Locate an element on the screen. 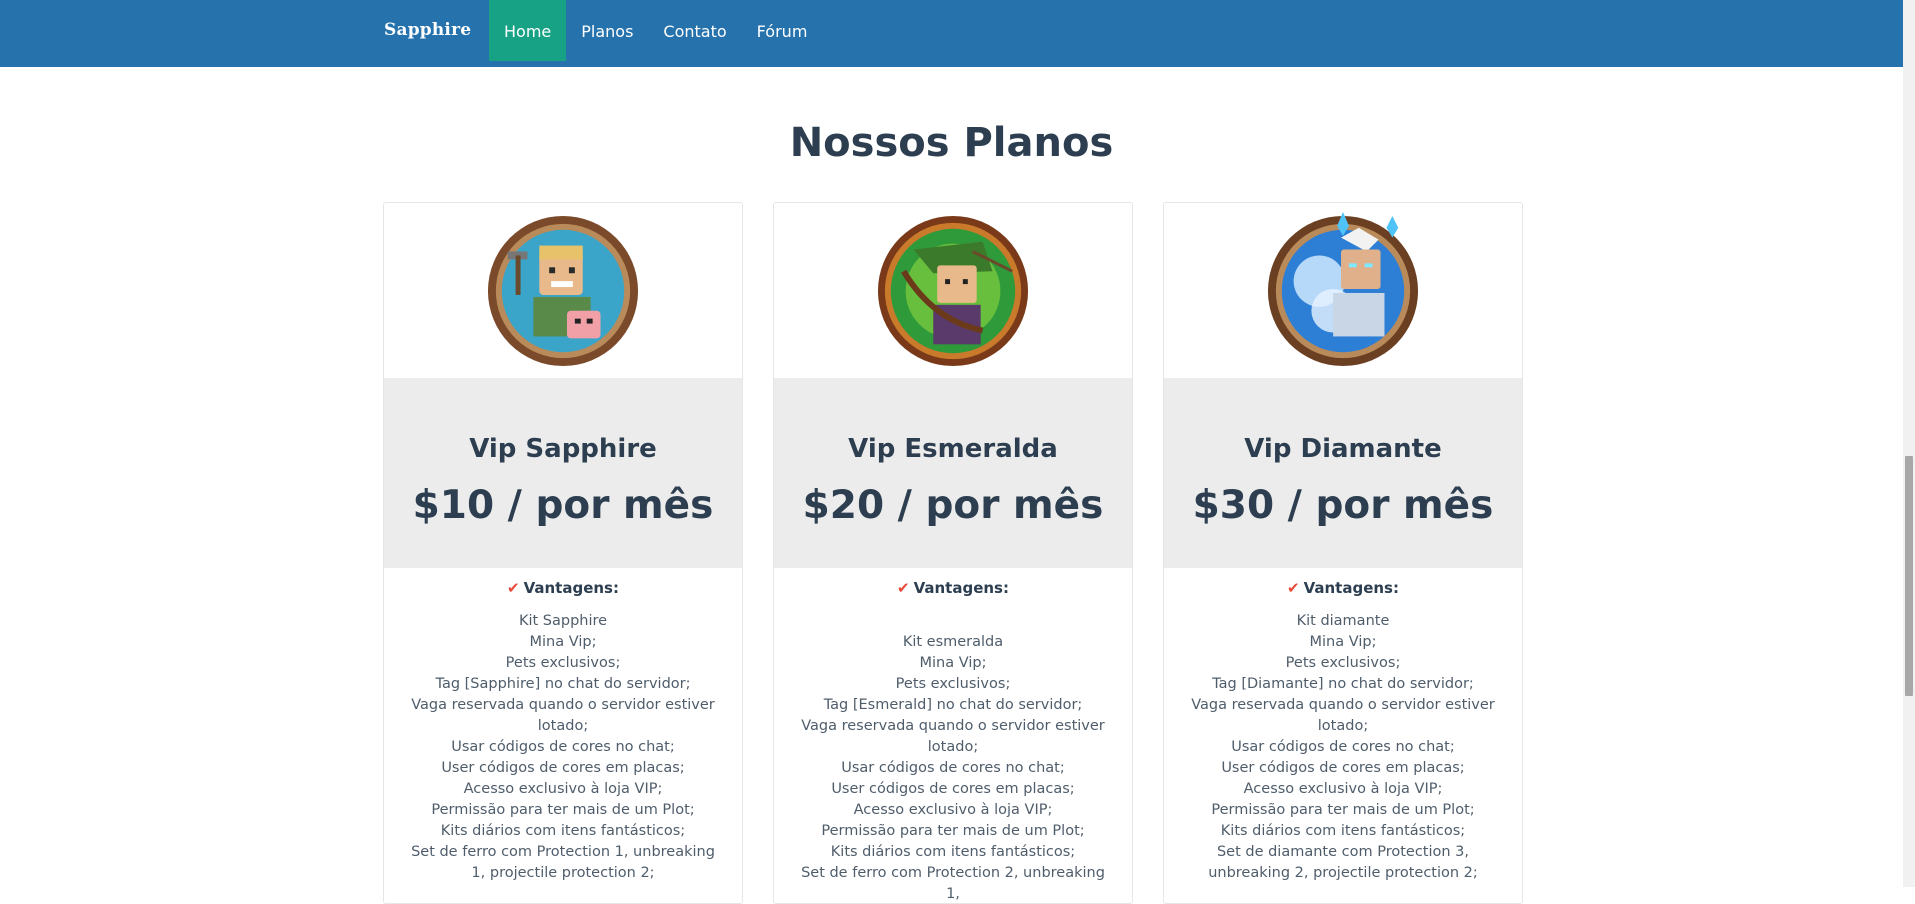 The width and height of the screenshot is (1915, 904). top-navbar: Sapphire Home Planos Contato Fórum is located at coordinates (951, 33).